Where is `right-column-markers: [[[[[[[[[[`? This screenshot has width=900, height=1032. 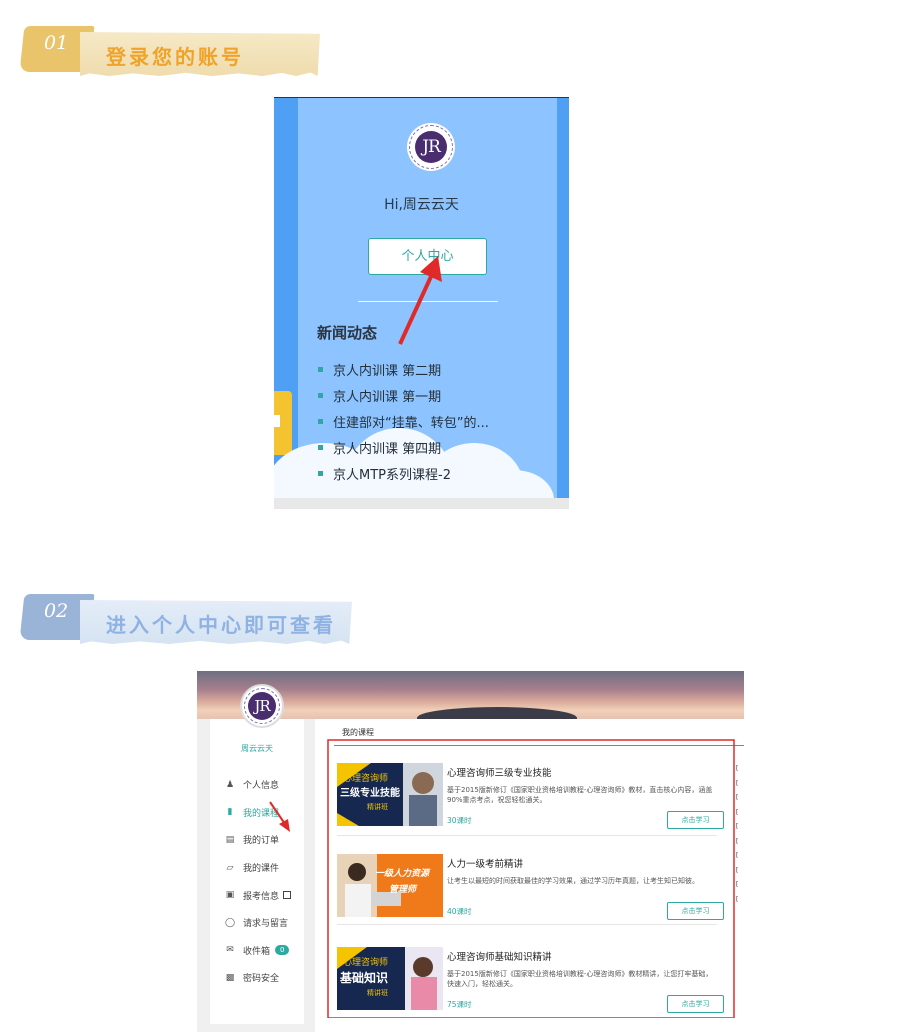 right-column-markers: [[[[[[[[[[ is located at coordinates (737, 834).